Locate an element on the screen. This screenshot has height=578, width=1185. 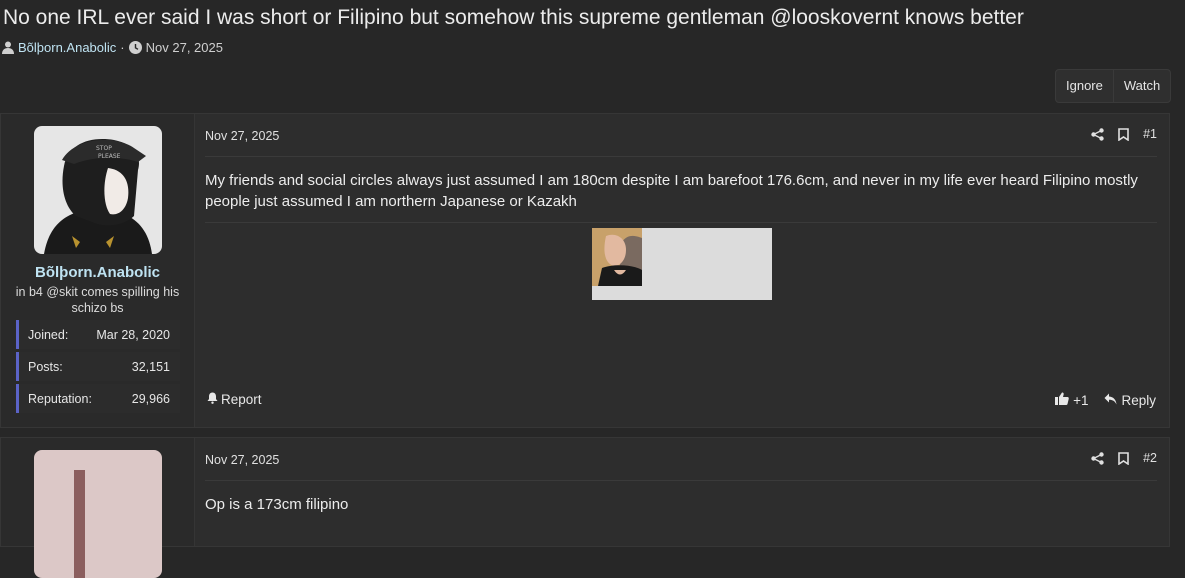
thread-actions: Ignore Watch is located at coordinates (1113, 86).